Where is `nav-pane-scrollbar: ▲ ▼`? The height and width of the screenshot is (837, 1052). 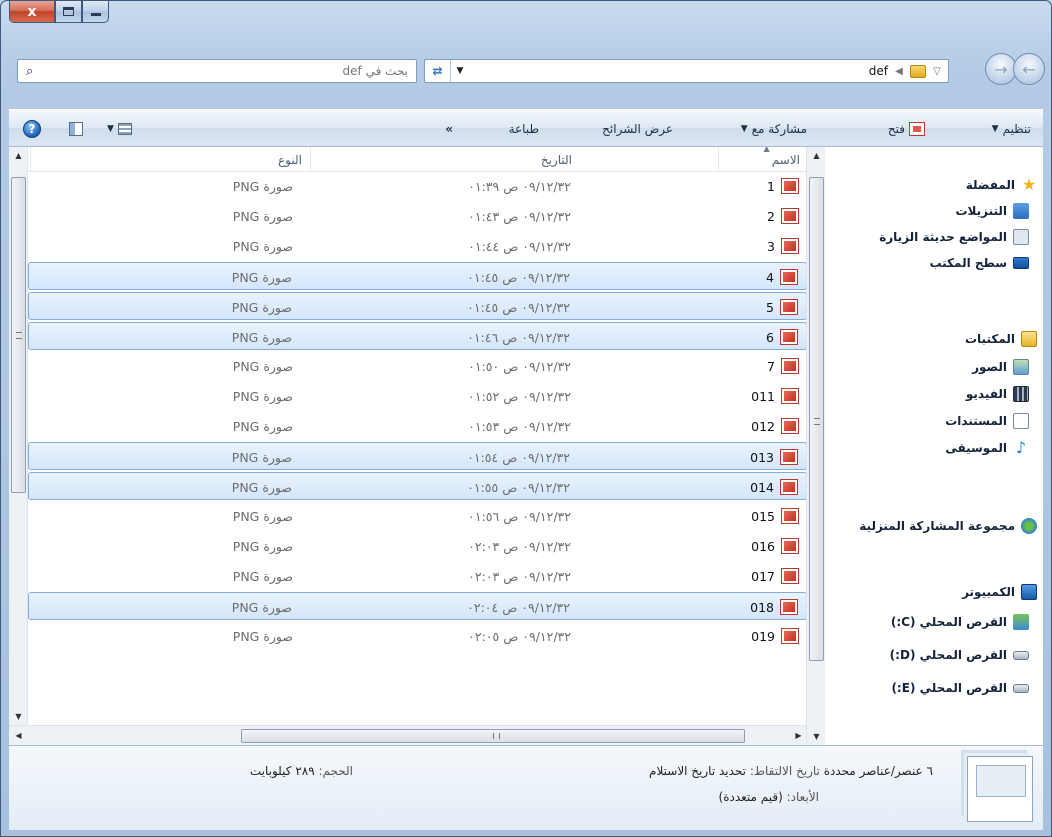
nav-pane-scrollbar: ▲ ▼ is located at coordinates (815, 446).